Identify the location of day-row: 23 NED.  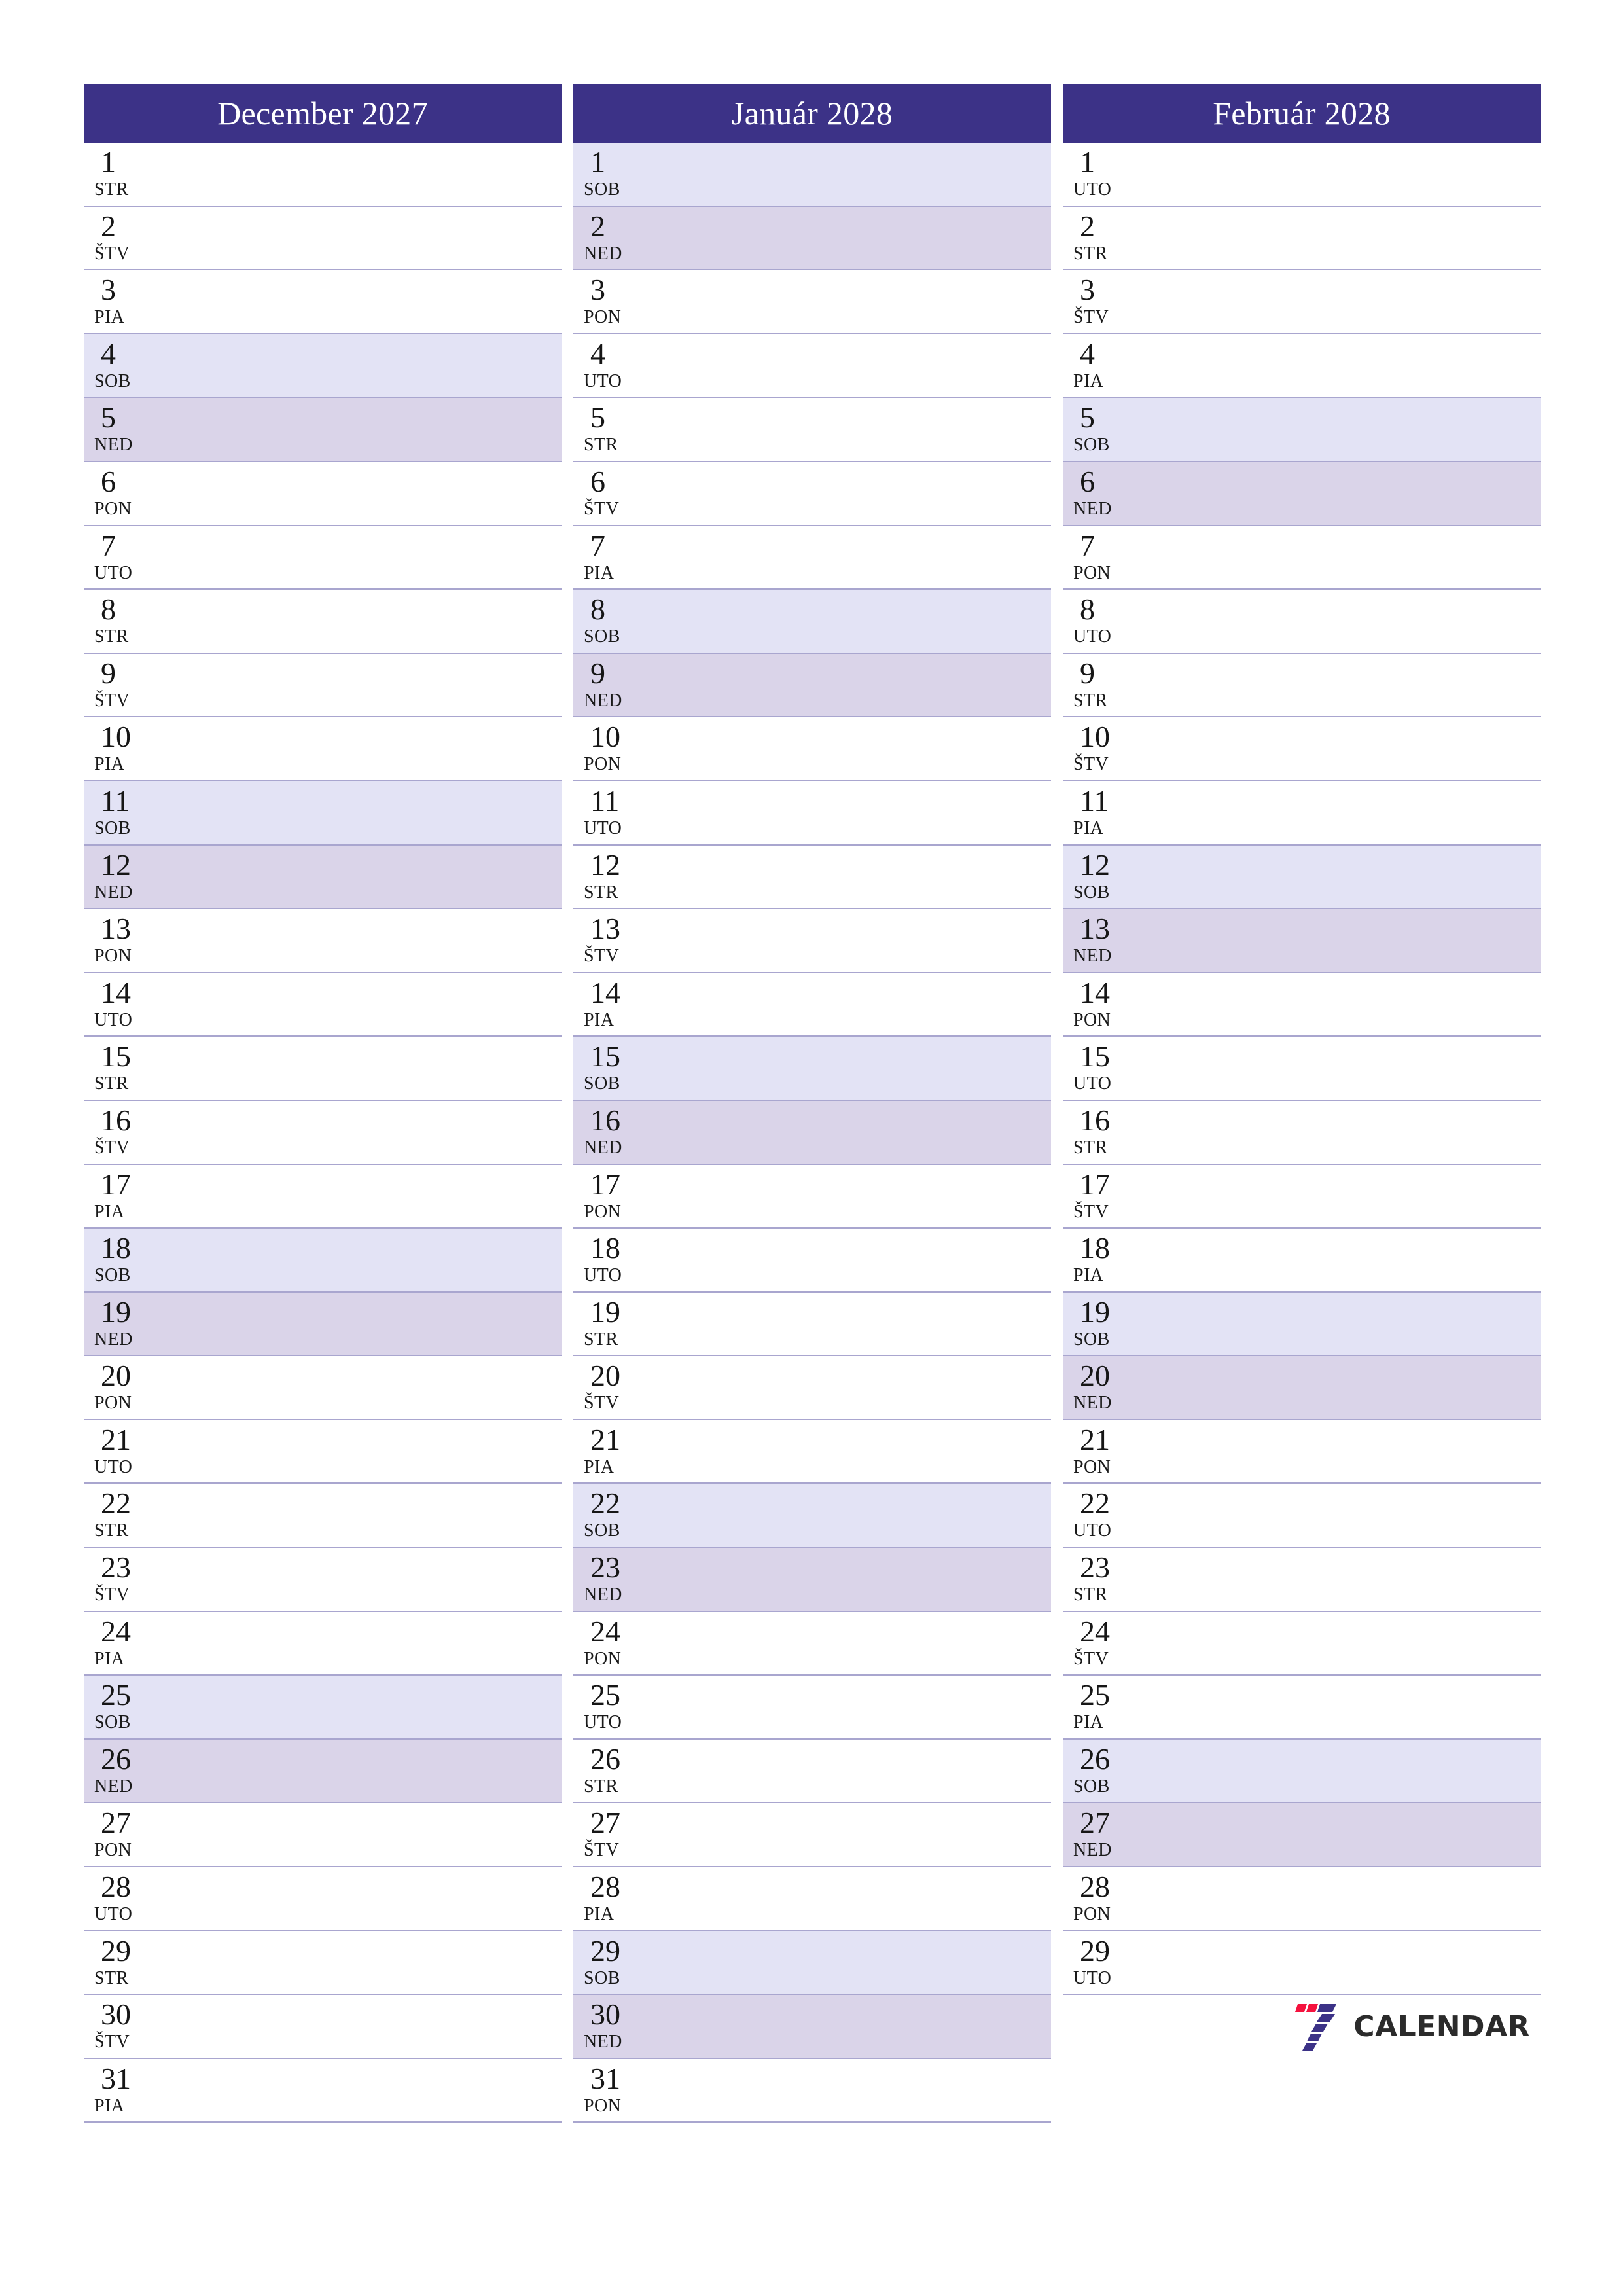
(812, 1580).